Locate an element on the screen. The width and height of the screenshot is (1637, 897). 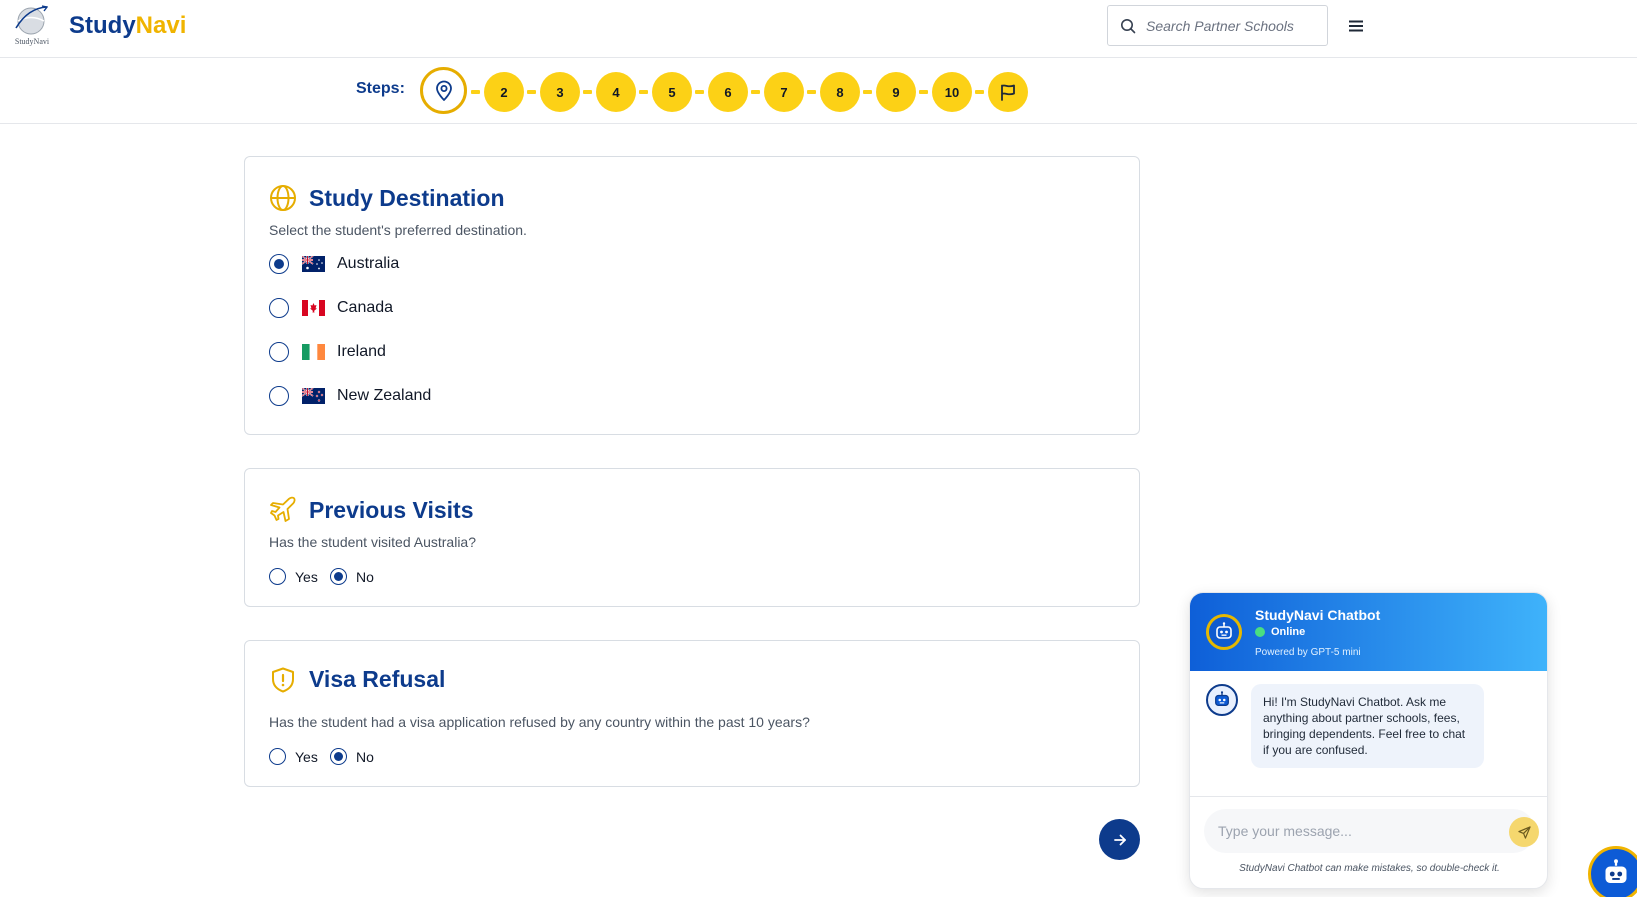
message-avatar is located at coordinates (1222, 700).